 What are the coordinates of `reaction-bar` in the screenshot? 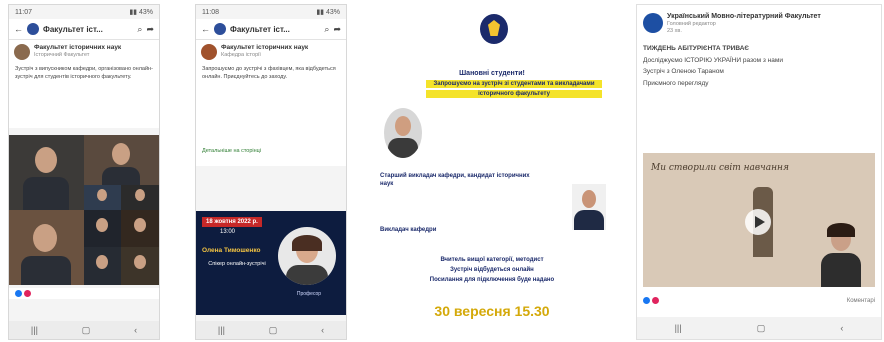 It's located at (84, 293).